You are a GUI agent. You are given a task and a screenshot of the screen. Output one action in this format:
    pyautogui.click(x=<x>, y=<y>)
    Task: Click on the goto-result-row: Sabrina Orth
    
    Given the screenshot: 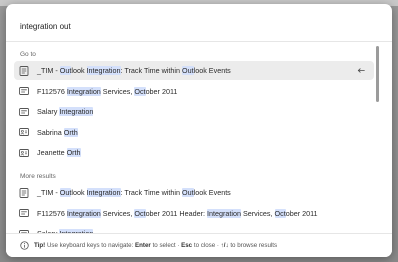 What is the action you would take?
    pyautogui.click(x=194, y=132)
    